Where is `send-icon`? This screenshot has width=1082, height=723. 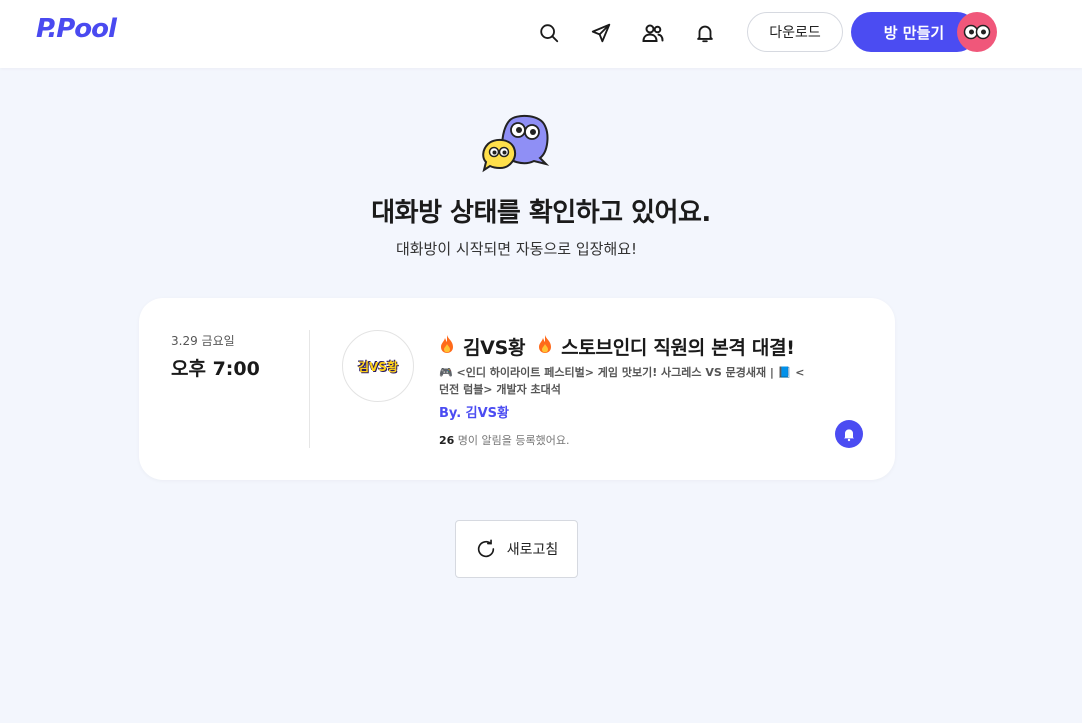 send-icon is located at coordinates (601, 33).